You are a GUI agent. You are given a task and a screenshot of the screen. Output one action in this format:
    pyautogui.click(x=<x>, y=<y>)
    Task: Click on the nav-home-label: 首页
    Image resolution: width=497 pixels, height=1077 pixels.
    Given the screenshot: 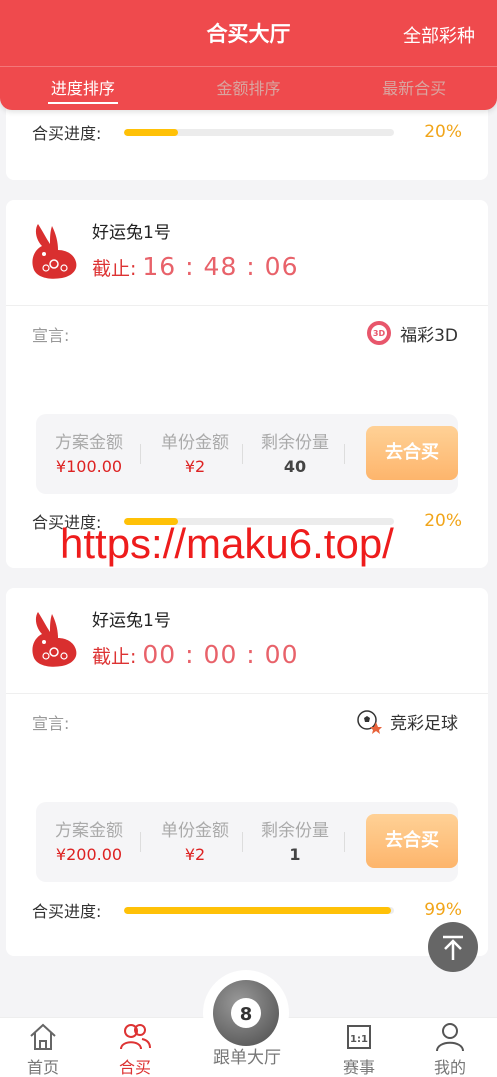 What is the action you would take?
    pyautogui.click(x=42, y=1067)
    